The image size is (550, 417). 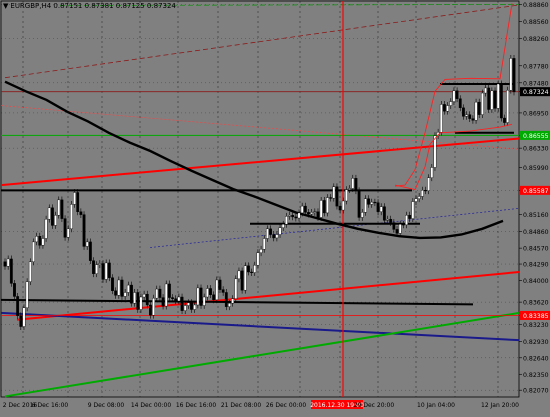 I want to click on x-axis-label: 12 Jan 20:00, so click(x=500, y=405).